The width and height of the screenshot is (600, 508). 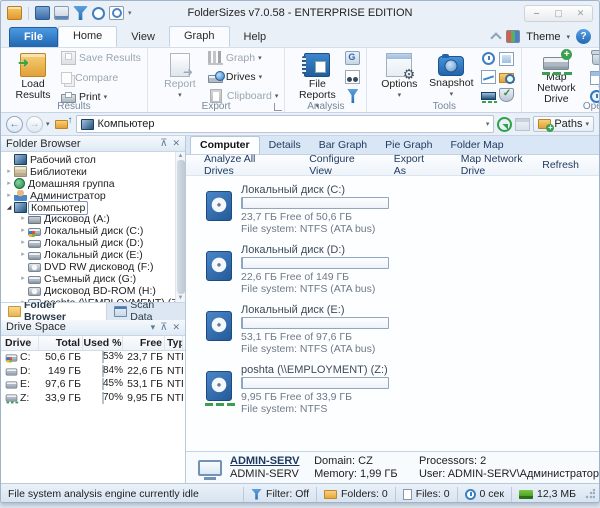 I want to click on filter-icon, so click(x=80, y=13).